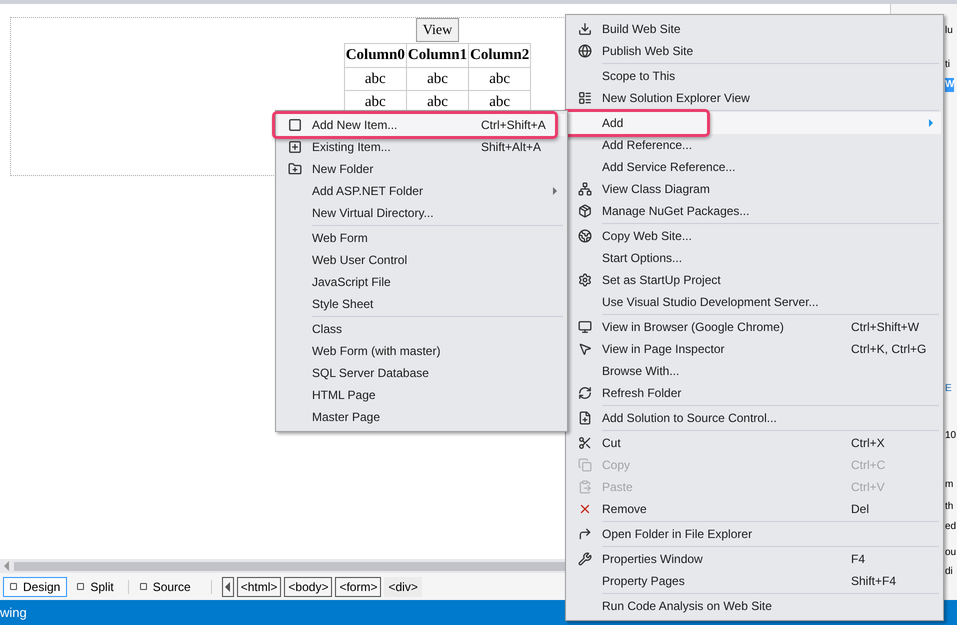 The width and height of the screenshot is (957, 625). What do you see at coordinates (421, 282) in the screenshot?
I see `menu-item: JavaScript File` at bounding box center [421, 282].